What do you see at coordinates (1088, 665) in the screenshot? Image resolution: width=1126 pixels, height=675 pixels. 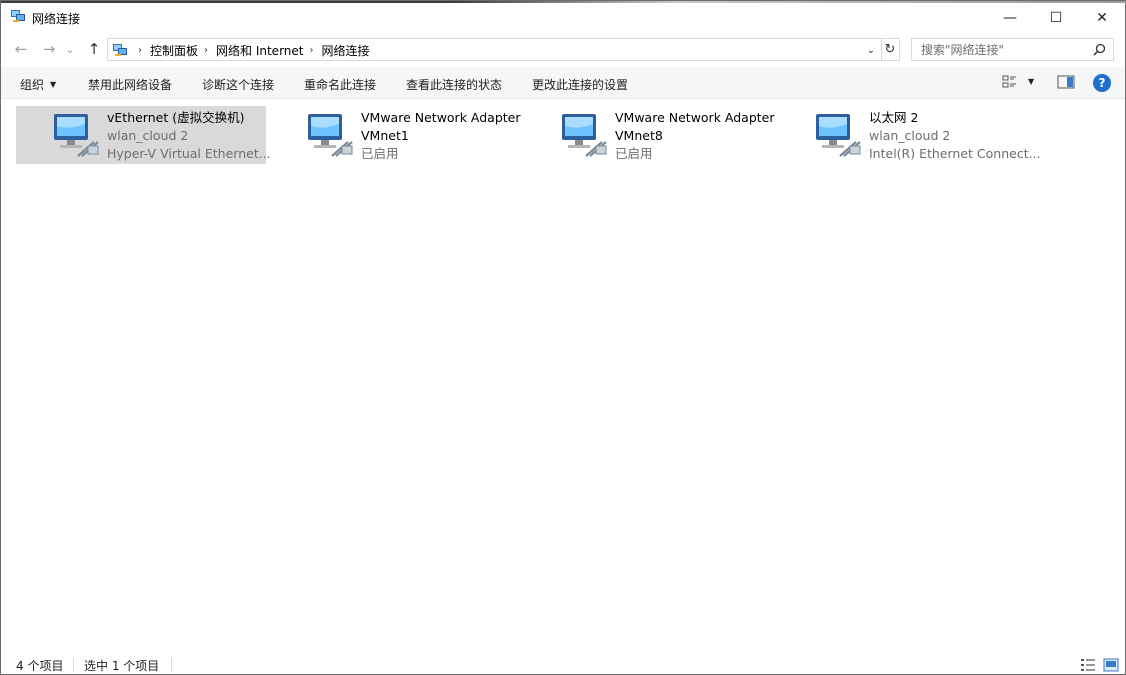 I see `details-view-icon` at bounding box center [1088, 665].